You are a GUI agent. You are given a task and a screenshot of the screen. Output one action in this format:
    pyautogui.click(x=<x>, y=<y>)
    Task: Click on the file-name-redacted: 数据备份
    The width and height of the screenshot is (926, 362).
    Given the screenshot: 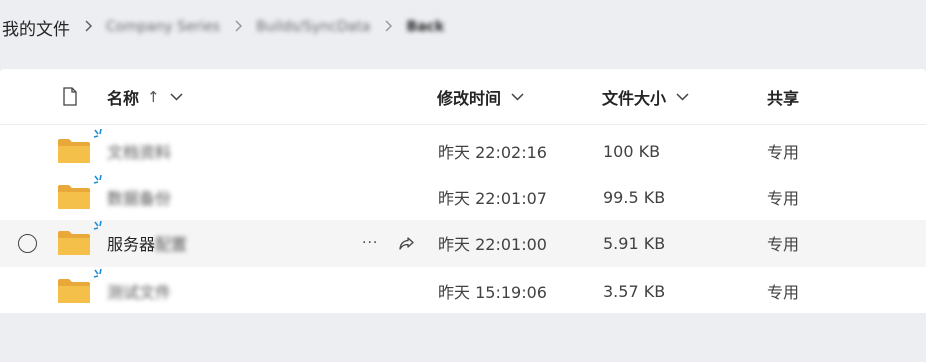 What is the action you would take?
    pyautogui.click(x=139, y=198)
    